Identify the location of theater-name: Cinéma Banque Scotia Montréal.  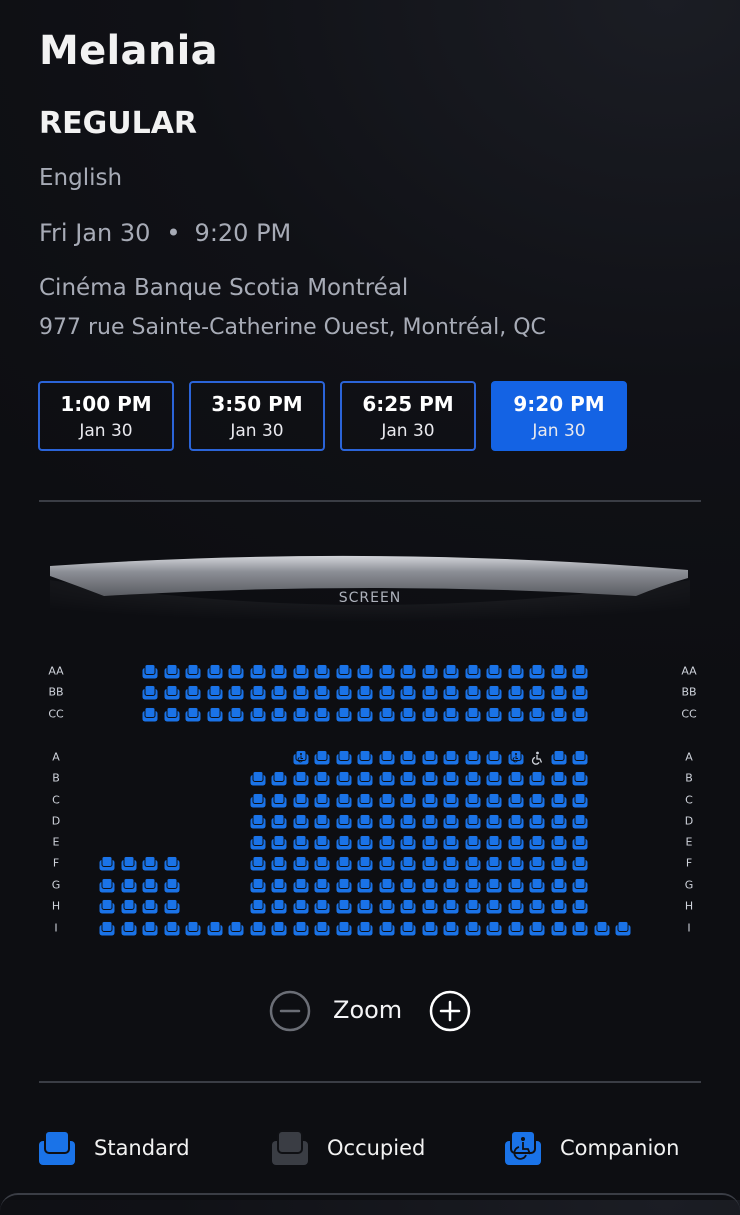
(223, 288).